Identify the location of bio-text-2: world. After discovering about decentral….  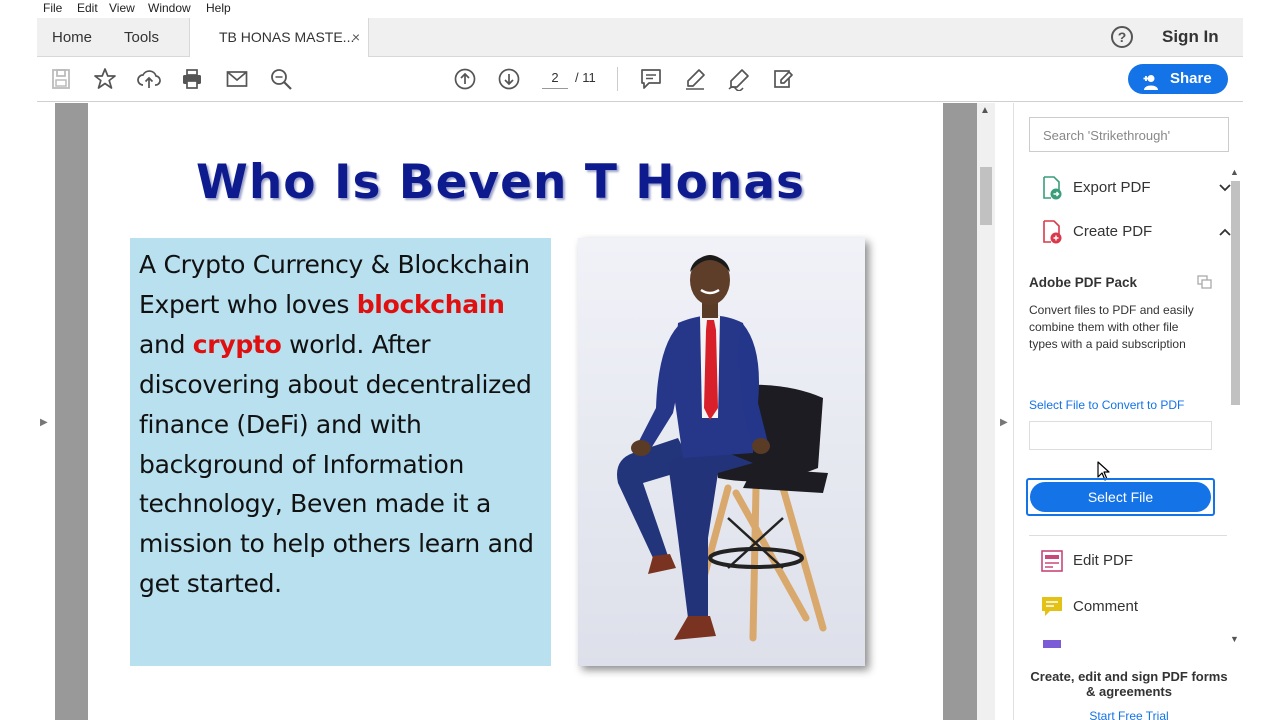
(336, 464).